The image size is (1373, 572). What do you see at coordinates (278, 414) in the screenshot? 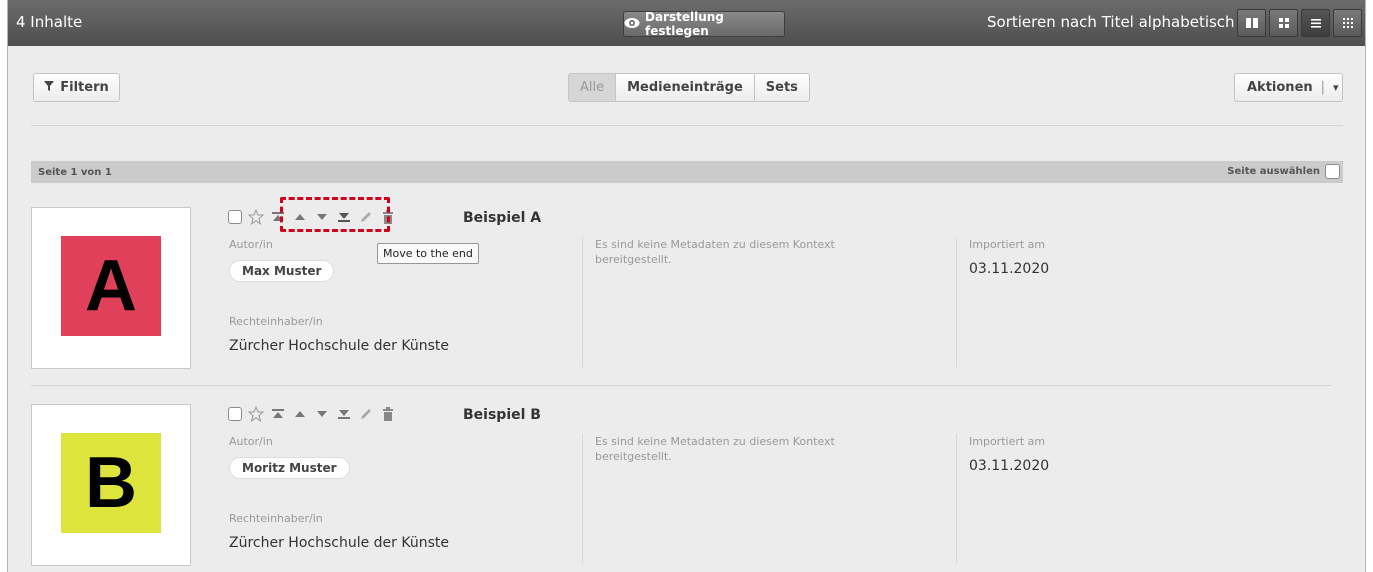
I see `move-to-top-icon` at bounding box center [278, 414].